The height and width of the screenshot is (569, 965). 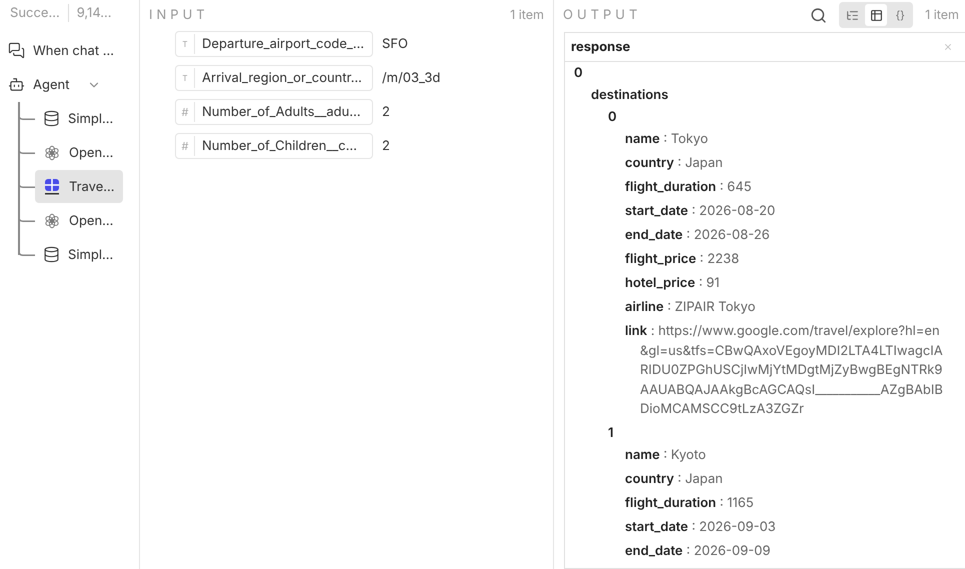 I want to click on json-entry: end_date : 2026-09-09, so click(x=698, y=551).